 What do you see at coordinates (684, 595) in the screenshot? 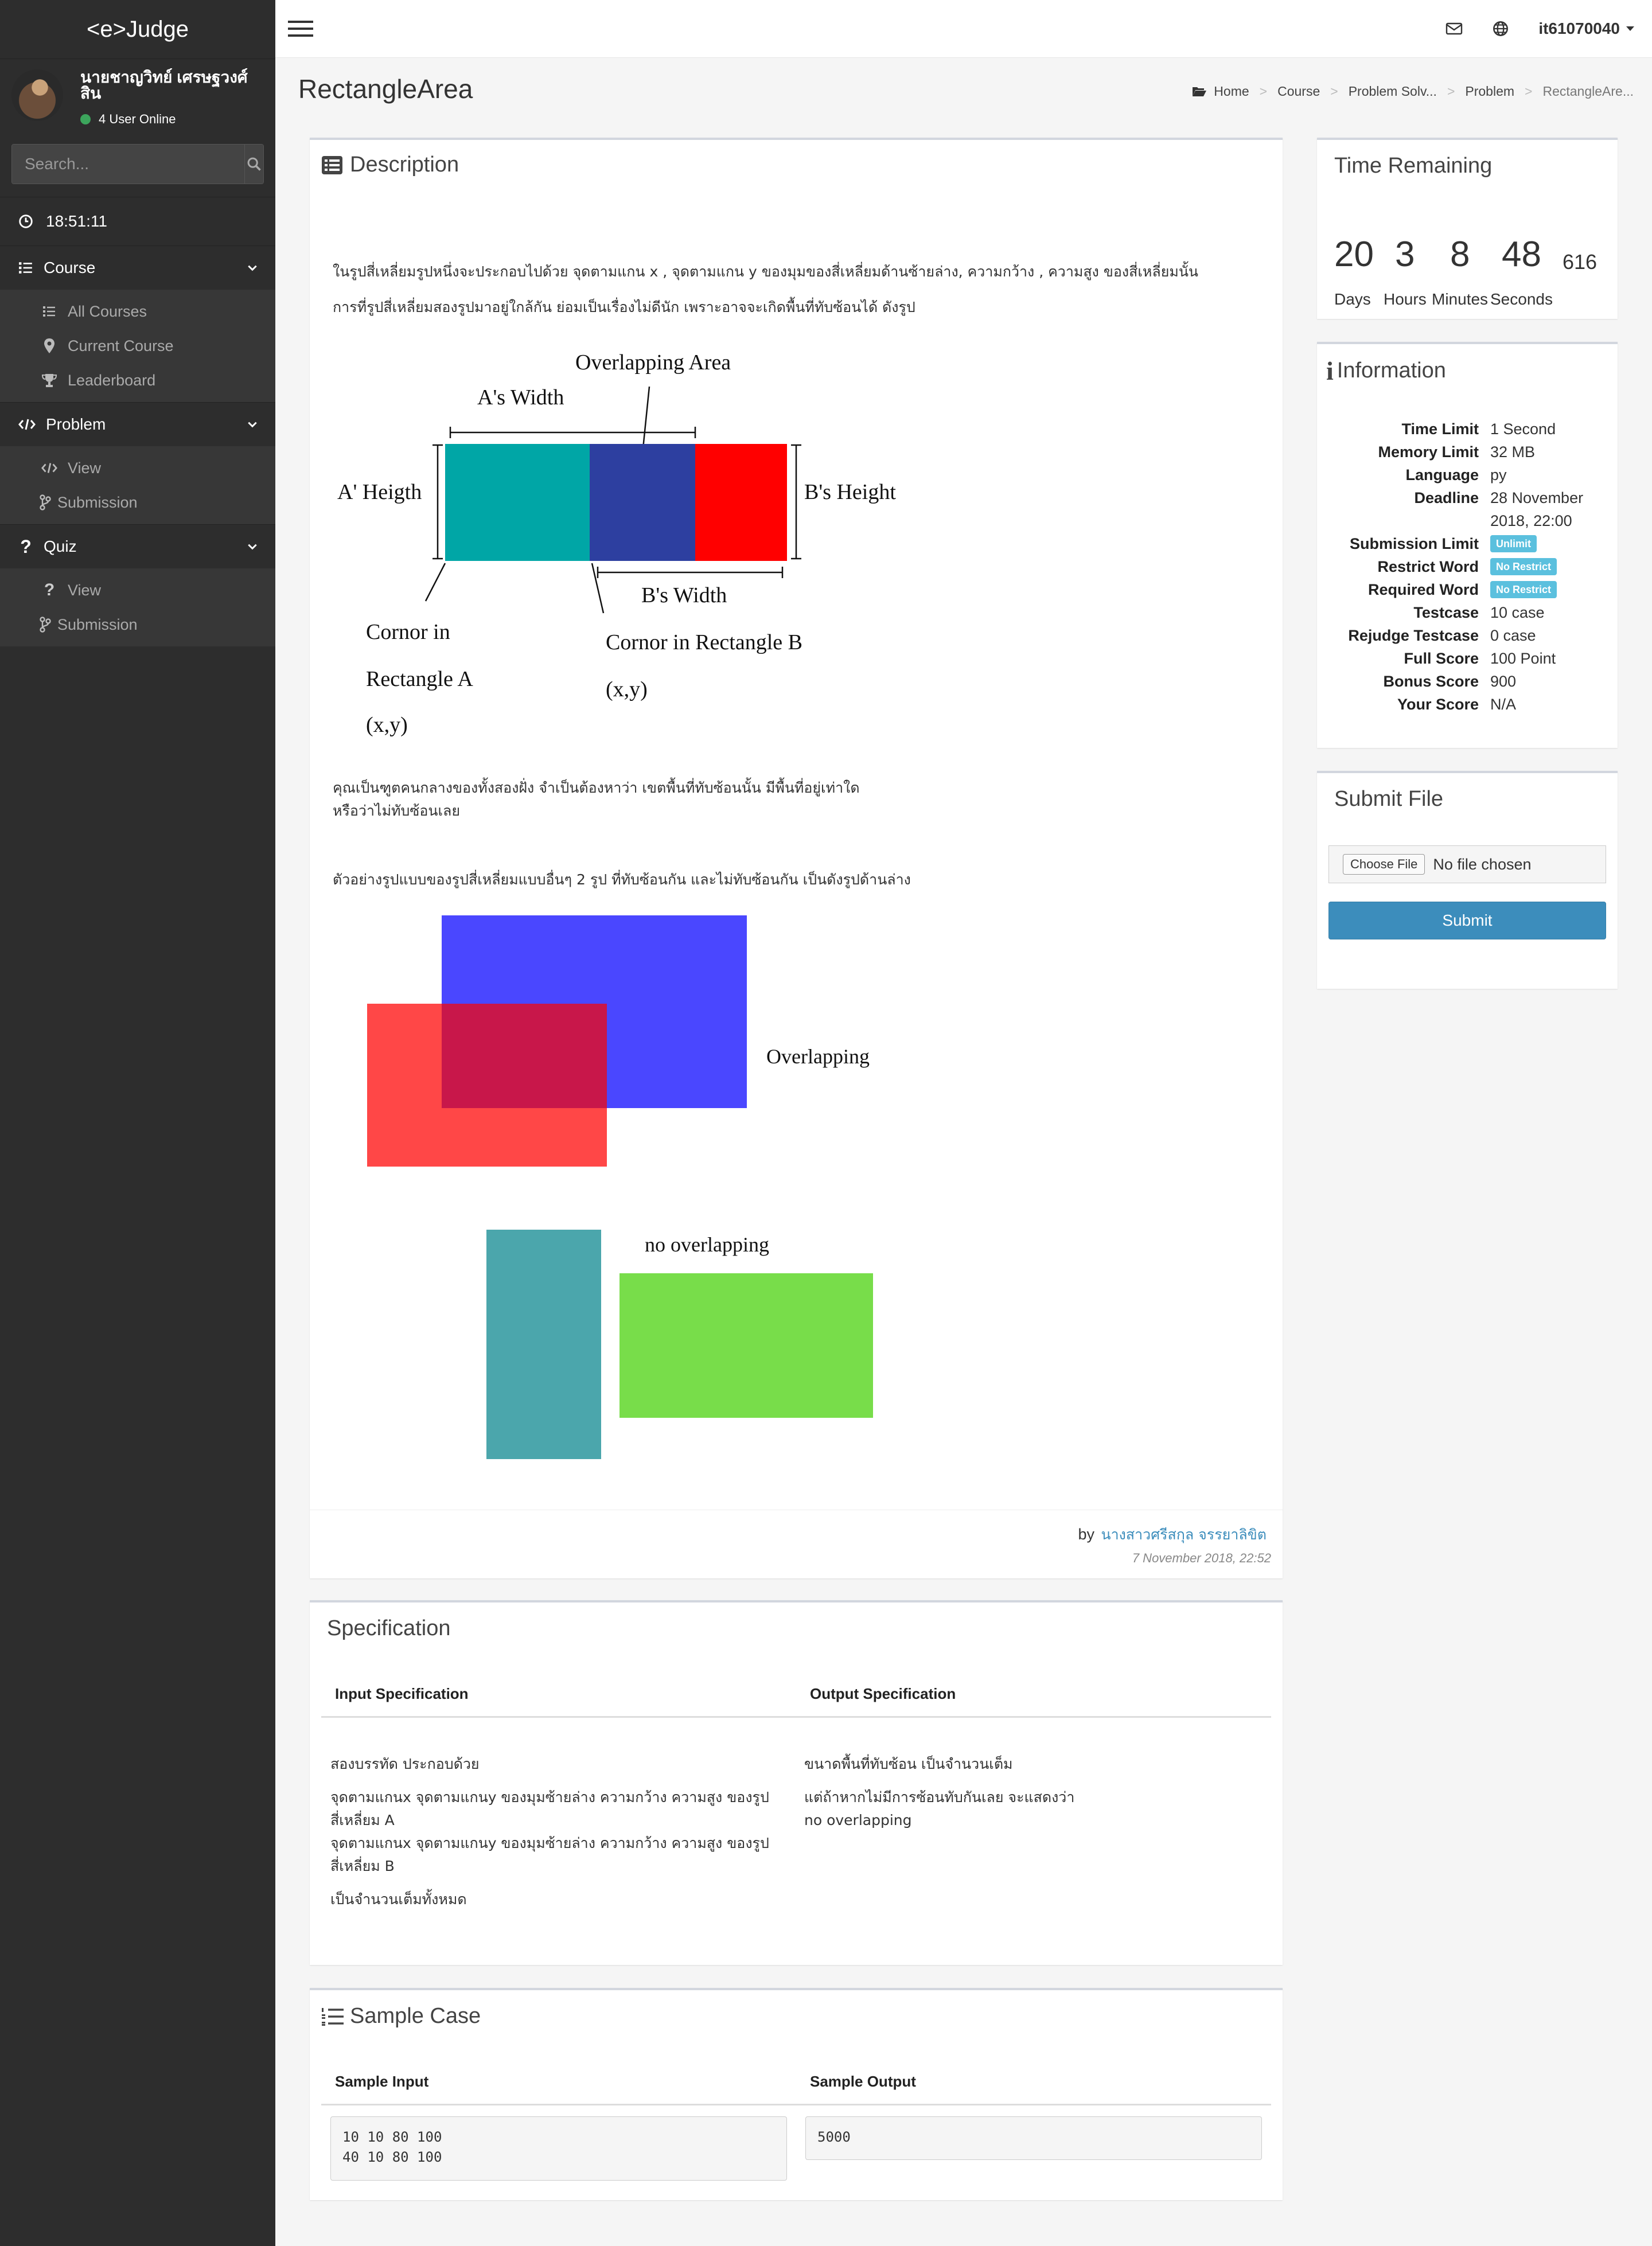
I see `b-width-label: B's Width` at bounding box center [684, 595].